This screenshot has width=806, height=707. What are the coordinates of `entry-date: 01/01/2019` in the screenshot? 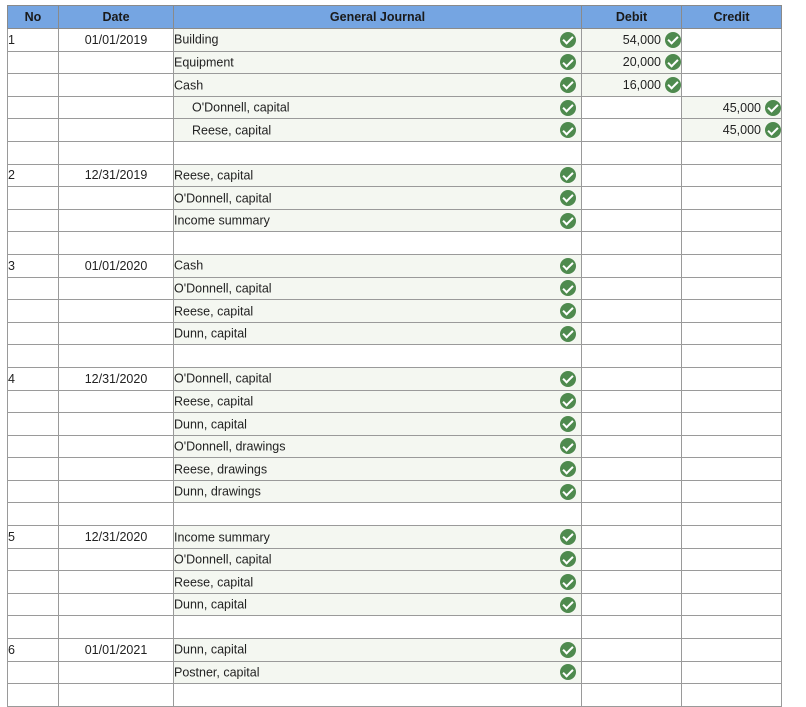 It's located at (116, 40).